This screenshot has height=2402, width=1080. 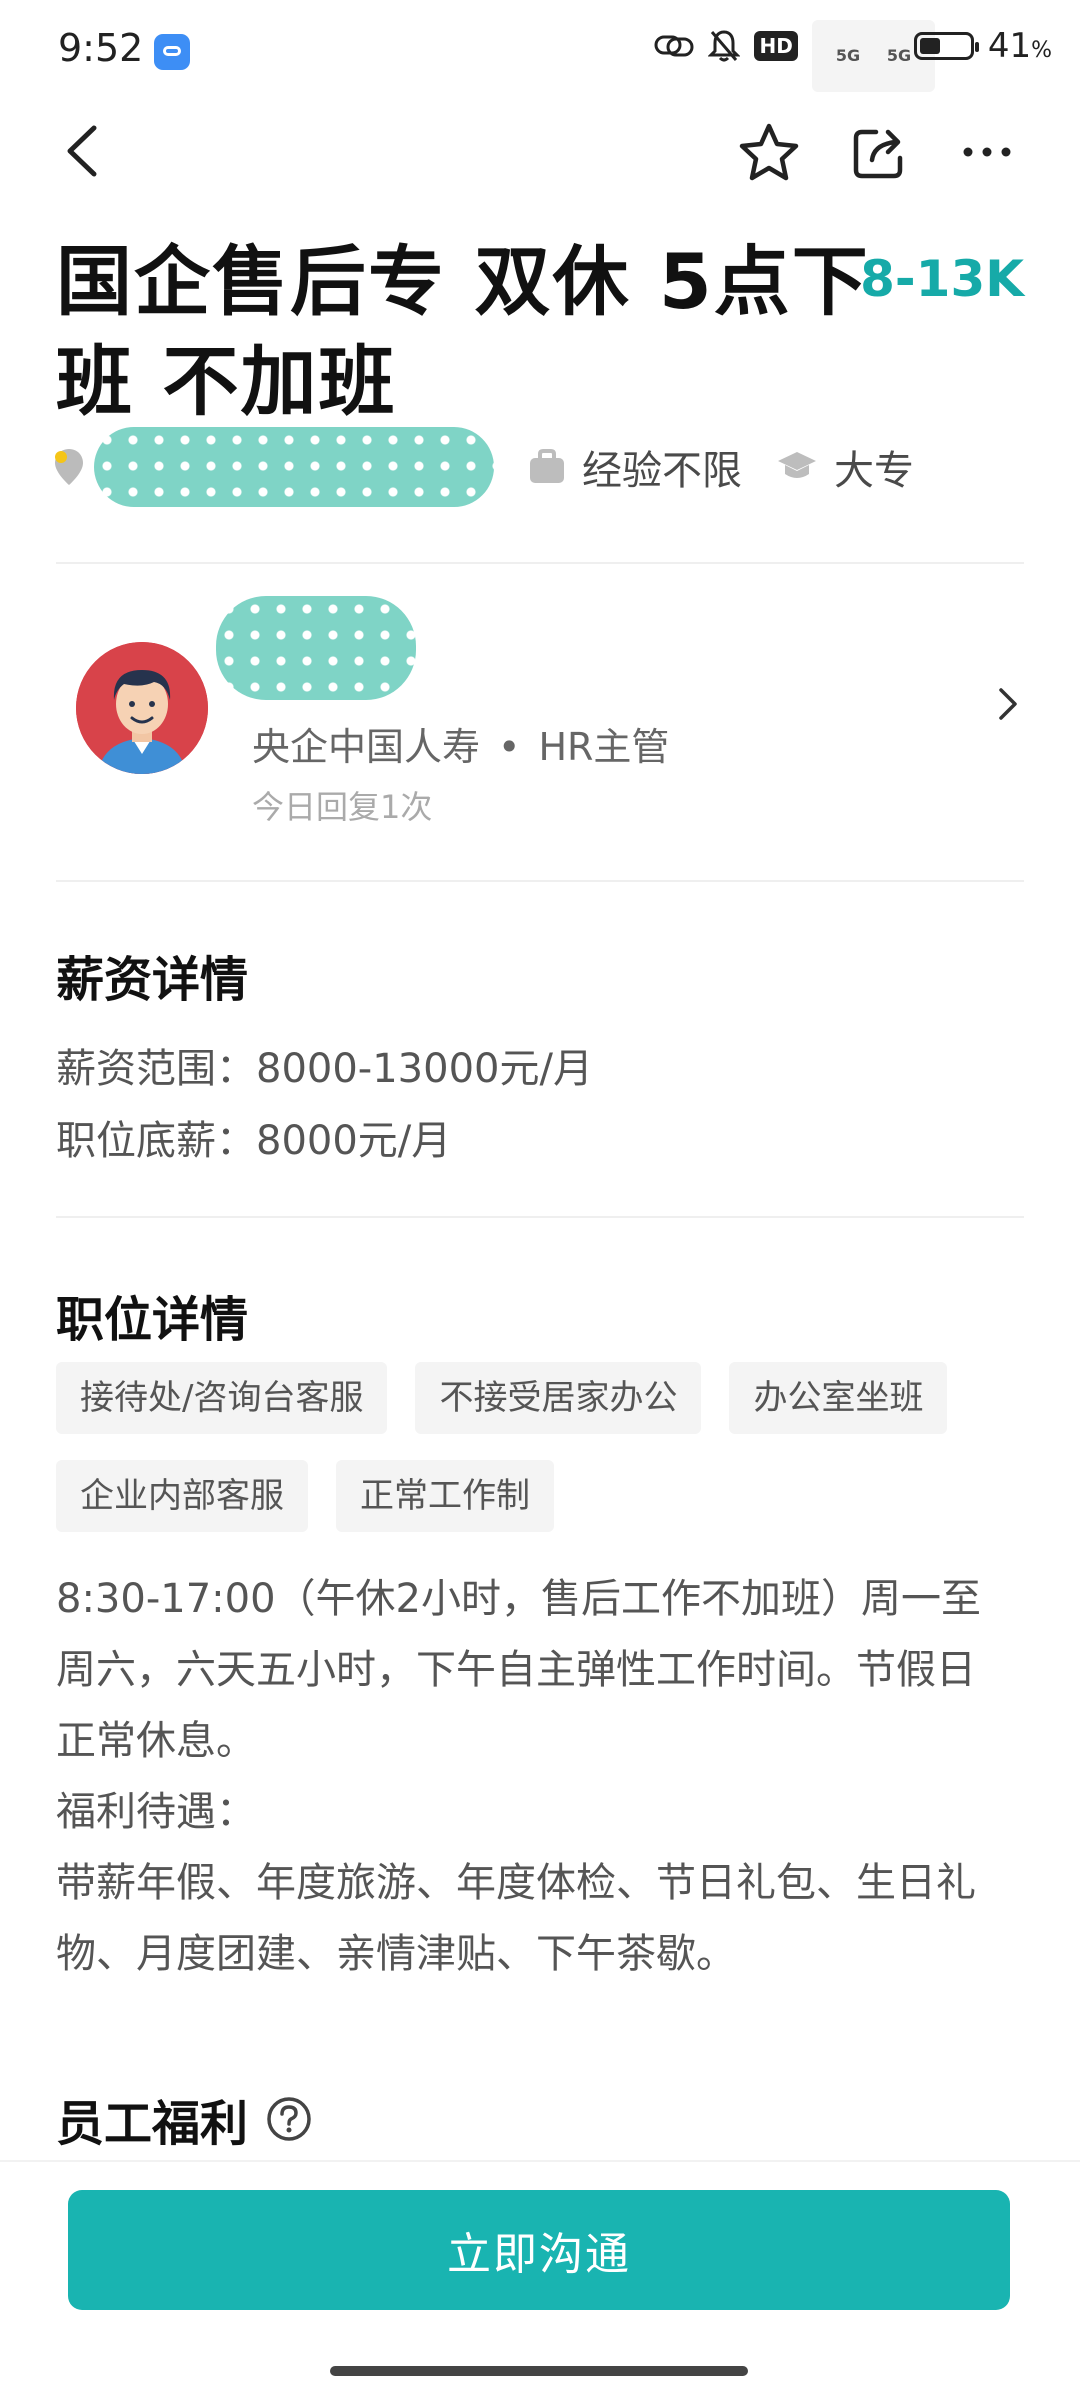 What do you see at coordinates (342, 807) in the screenshot?
I see `recruiter-reply-status: 今日回复1次` at bounding box center [342, 807].